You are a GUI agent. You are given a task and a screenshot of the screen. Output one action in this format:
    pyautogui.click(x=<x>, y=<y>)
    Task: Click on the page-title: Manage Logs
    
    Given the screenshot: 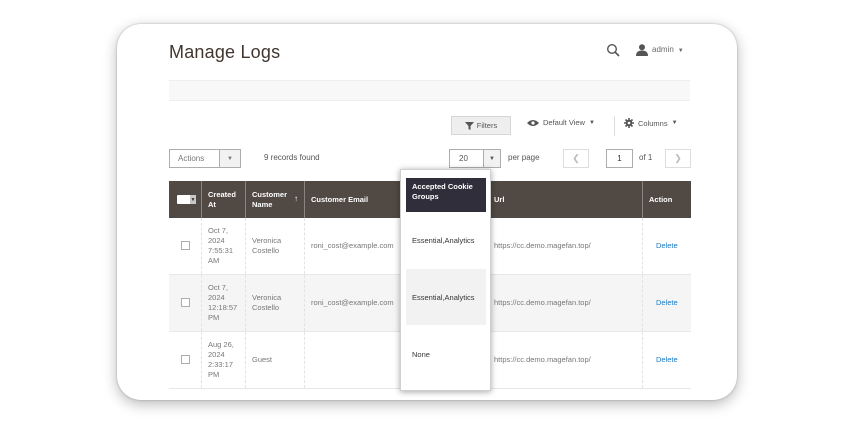 What is the action you would take?
    pyautogui.click(x=225, y=52)
    